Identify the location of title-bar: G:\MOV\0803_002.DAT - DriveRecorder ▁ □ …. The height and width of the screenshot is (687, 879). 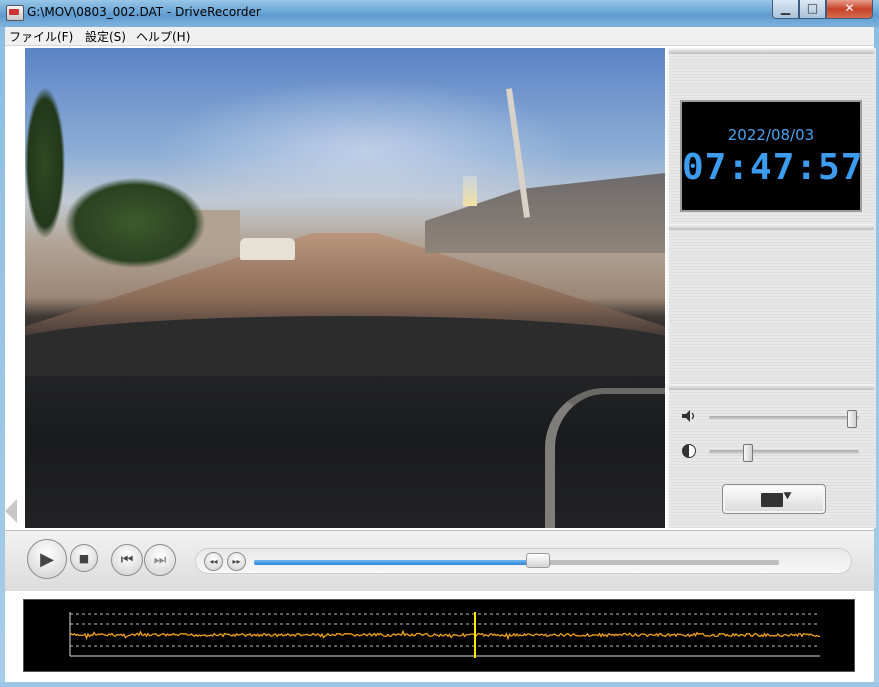
(439, 13).